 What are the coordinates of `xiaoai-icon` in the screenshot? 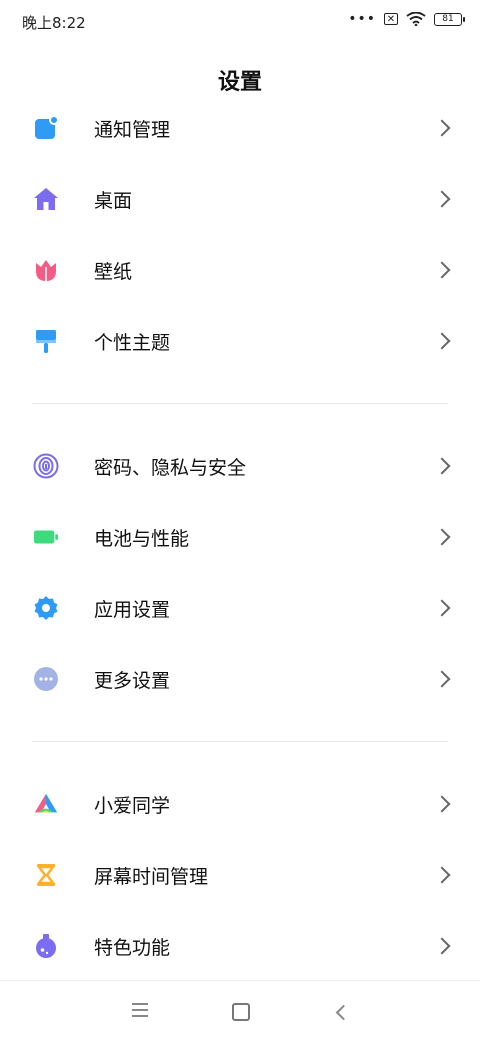 It's located at (46, 804).